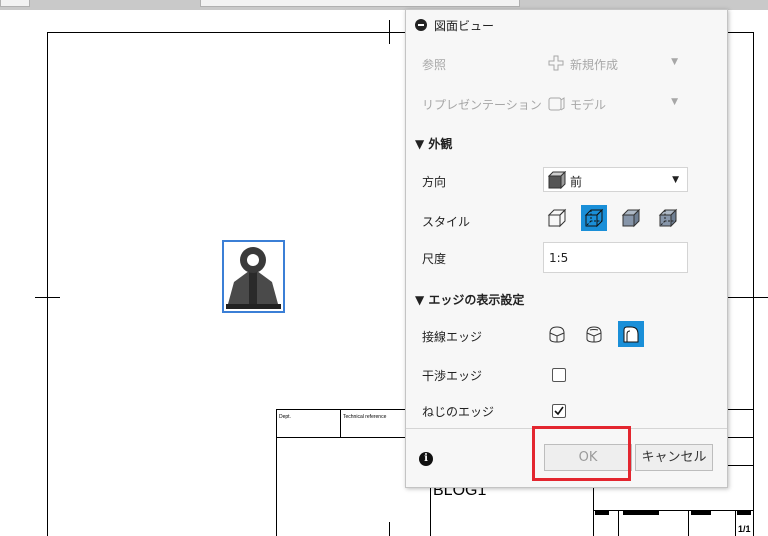 This screenshot has width=768, height=536. Describe the element at coordinates (285, 417) in the screenshot. I see `dept-label: Dept.` at that location.